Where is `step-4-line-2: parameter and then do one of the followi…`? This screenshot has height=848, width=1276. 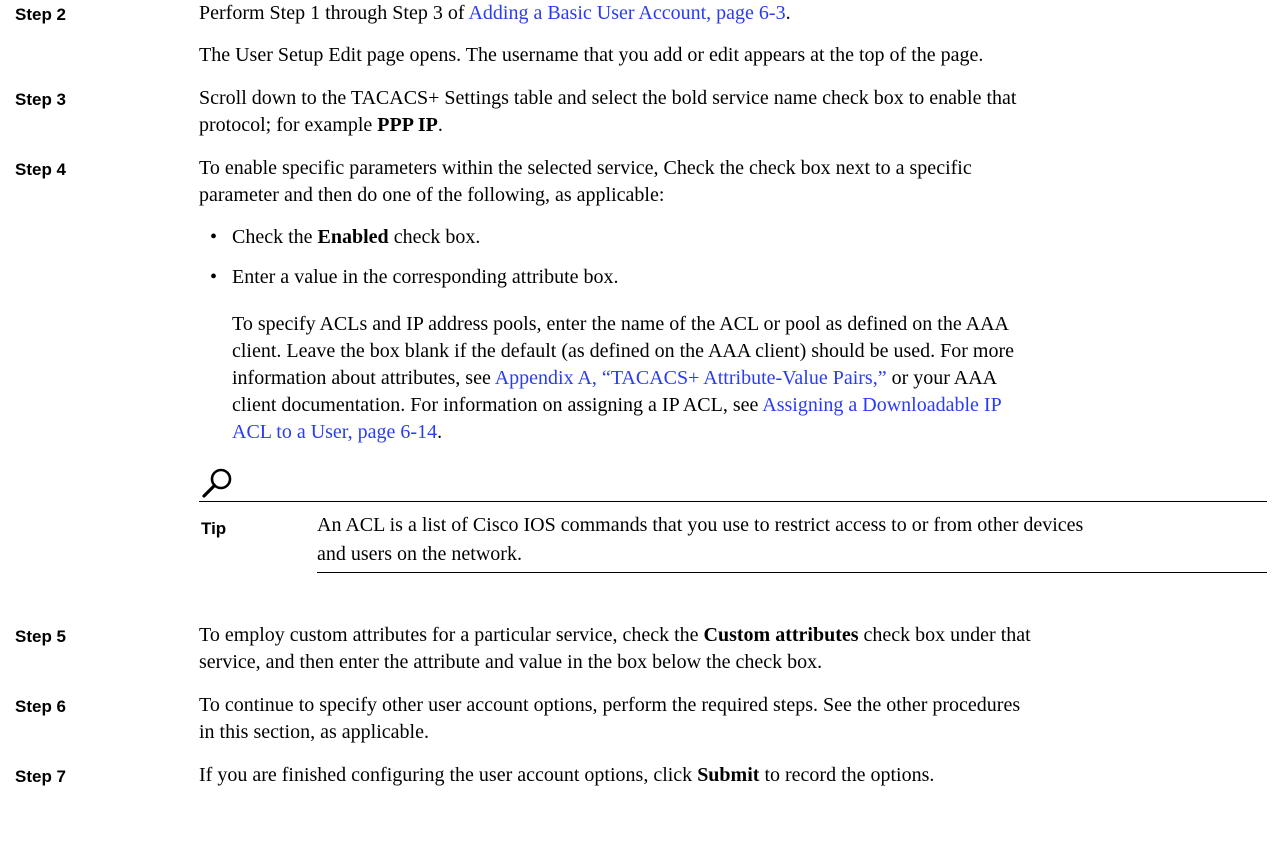 step-4-line-2: parameter and then do one of the followi… is located at coordinates (432, 195).